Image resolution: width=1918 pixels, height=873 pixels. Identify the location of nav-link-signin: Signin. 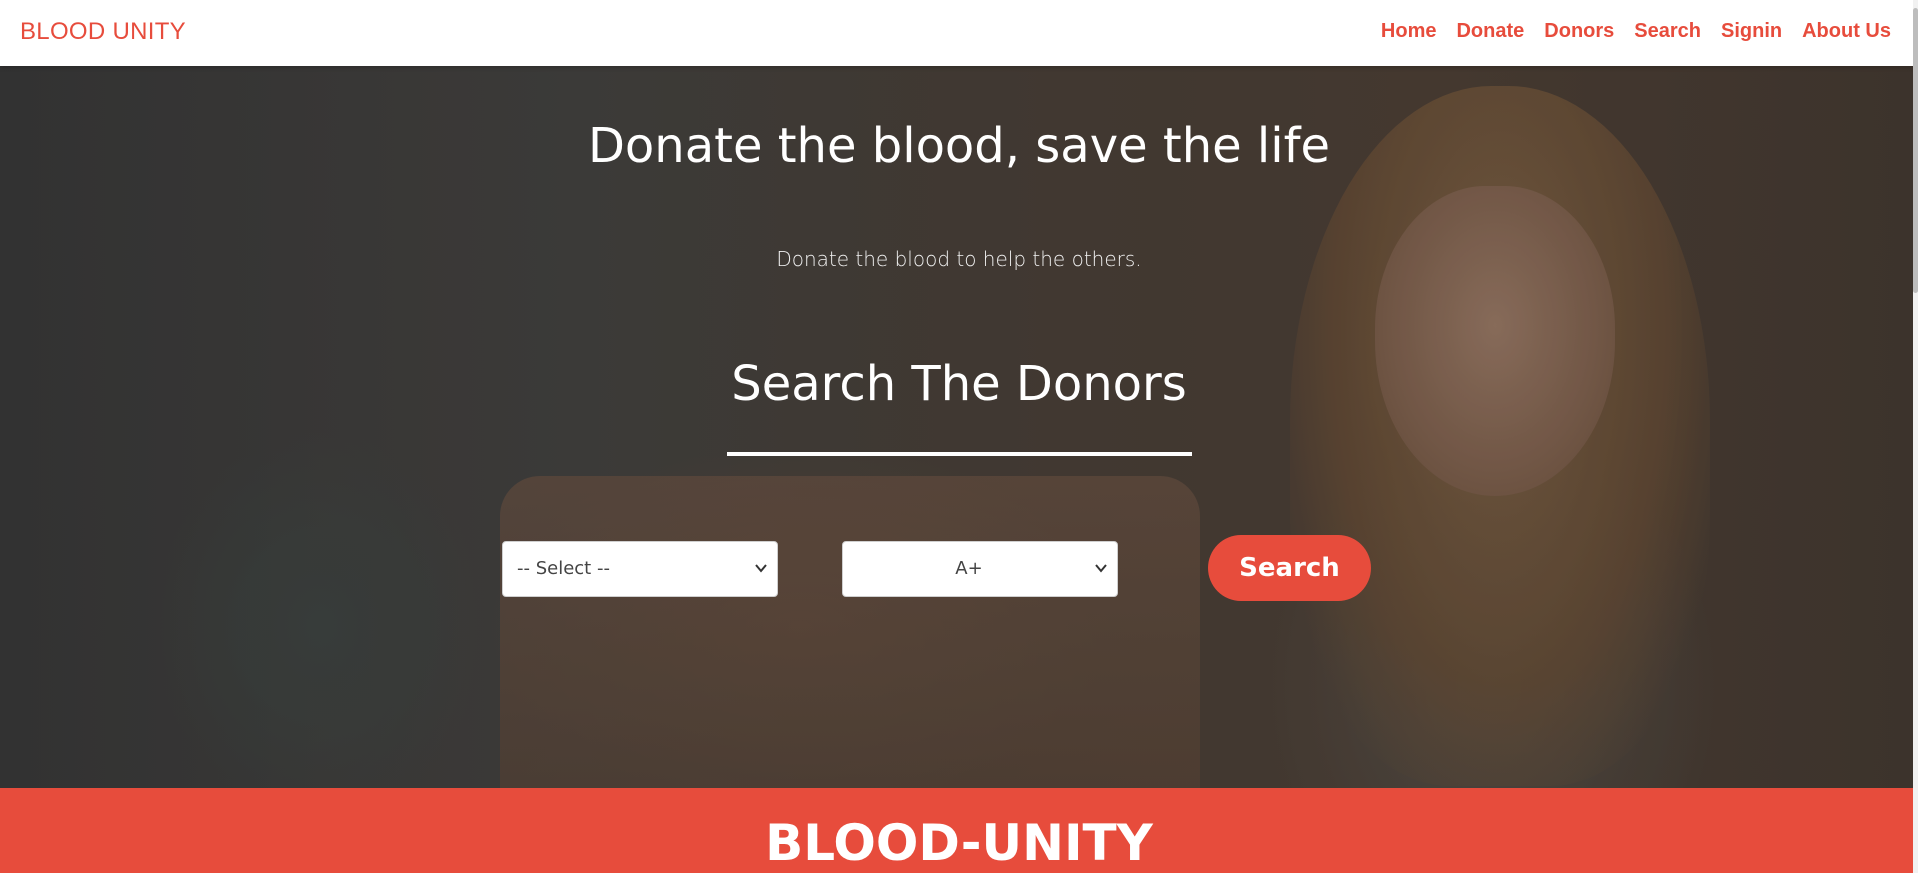
(1751, 31).